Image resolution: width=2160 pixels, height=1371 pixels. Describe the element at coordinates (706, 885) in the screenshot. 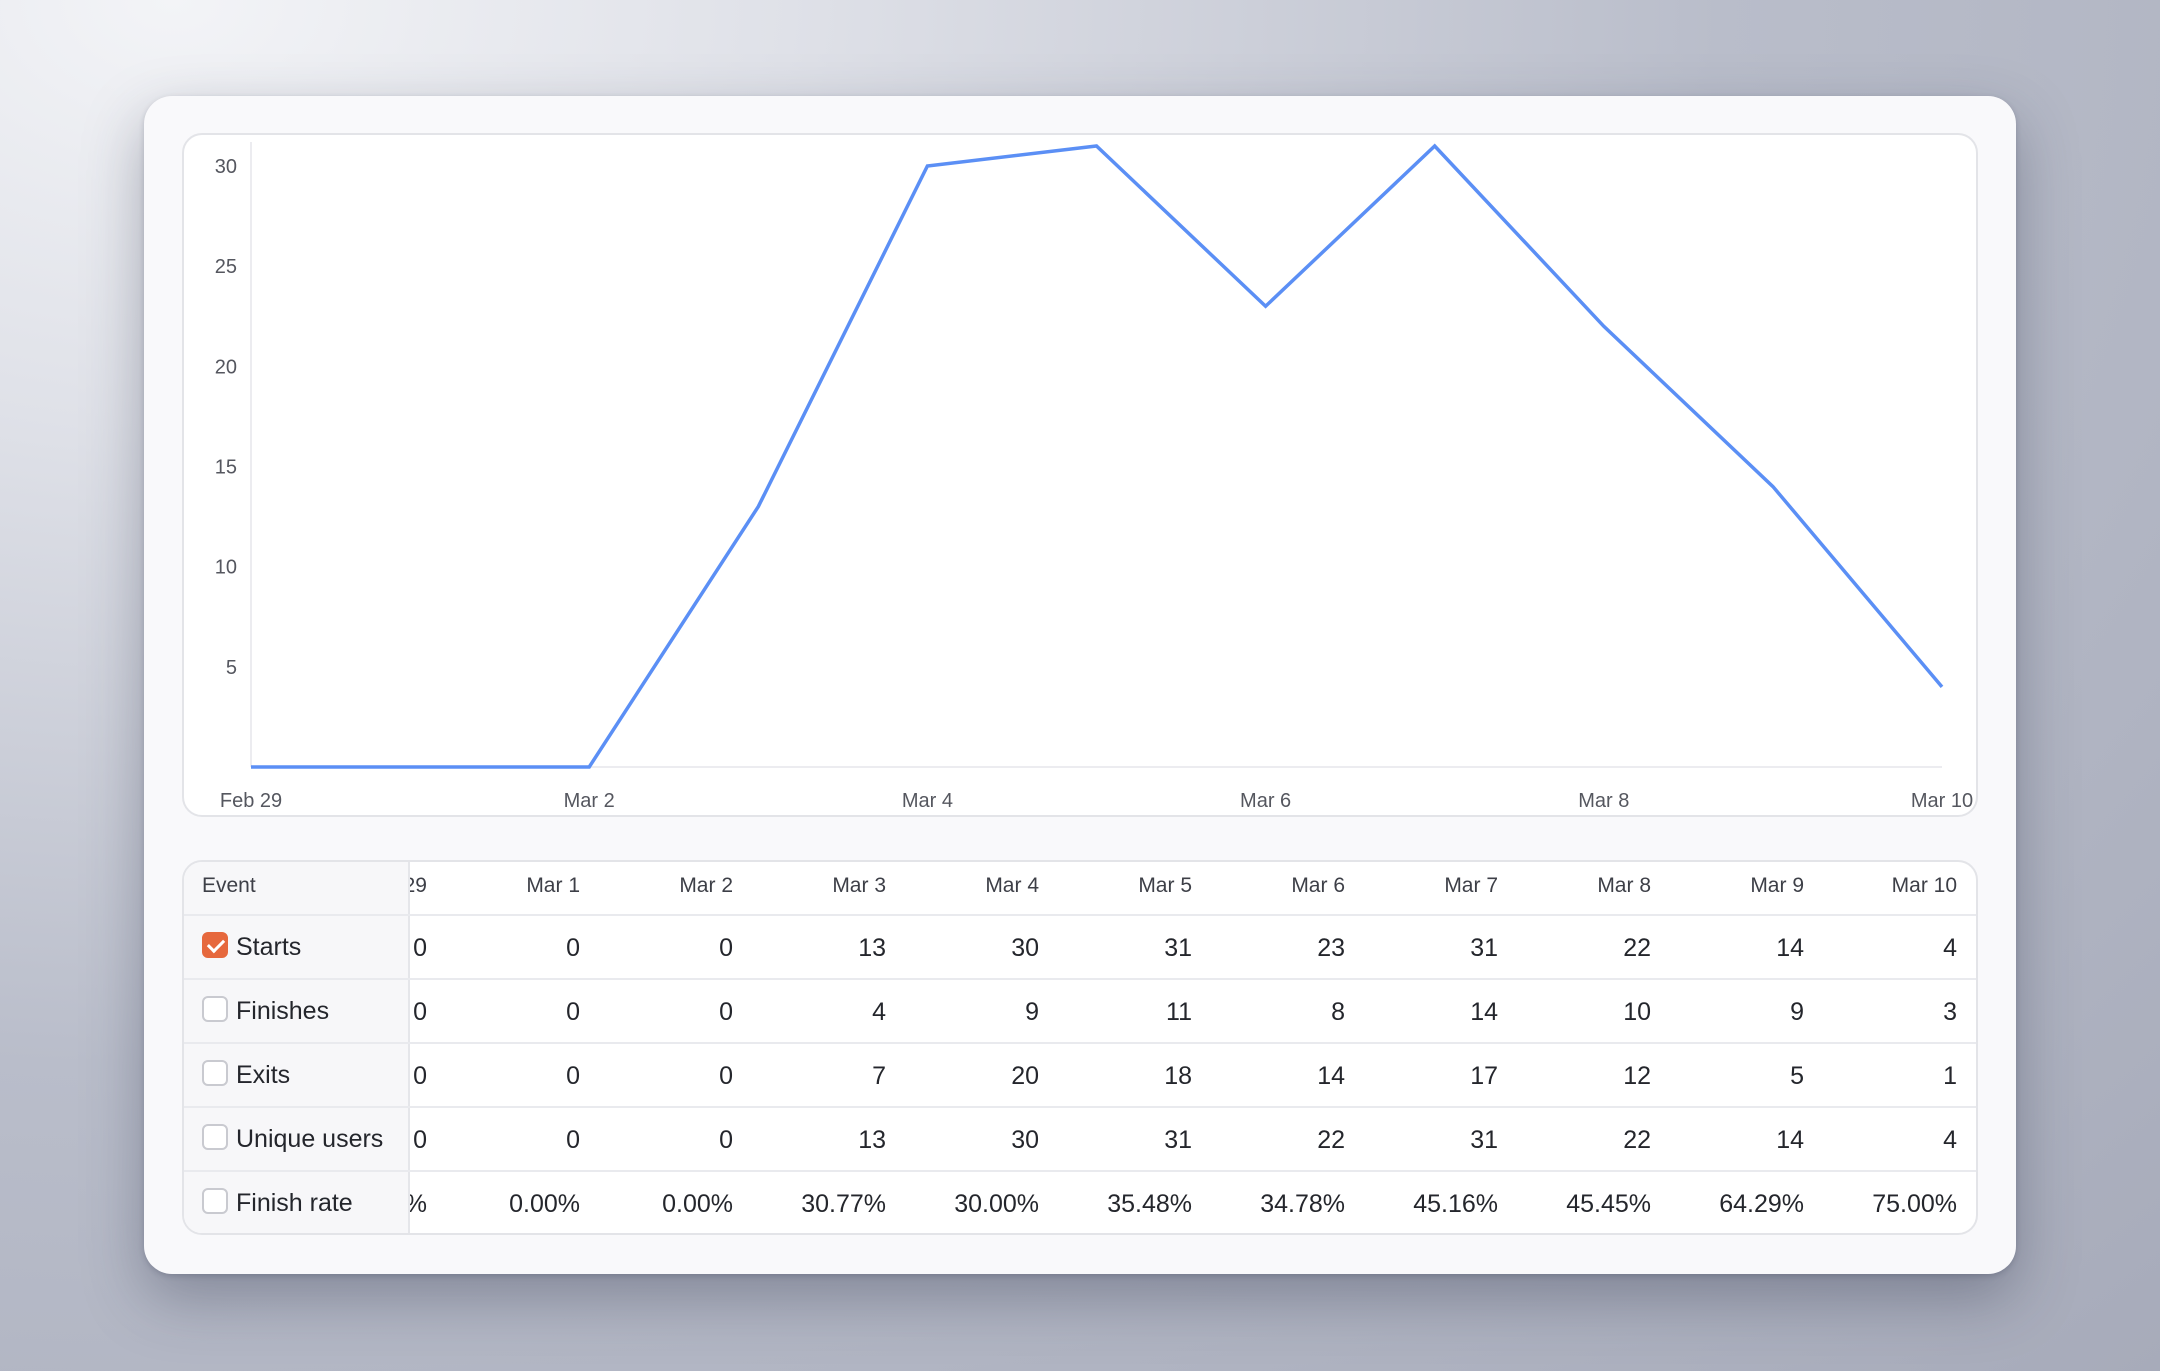

I see `column-header: Mar 2` at that location.